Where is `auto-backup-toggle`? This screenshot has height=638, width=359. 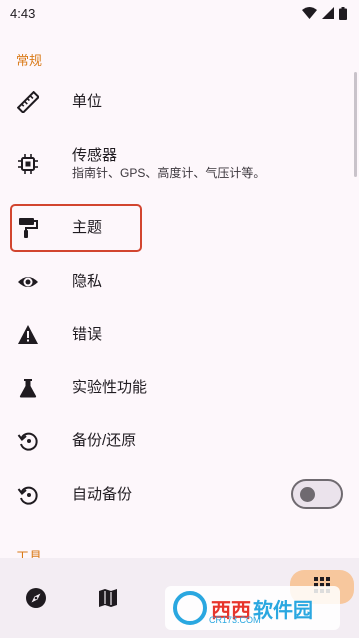 auto-backup-toggle is located at coordinates (317, 494).